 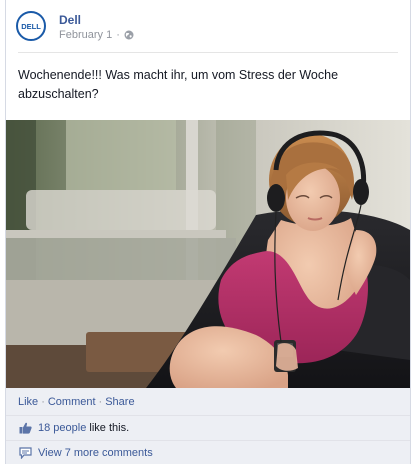 I want to click on post-date-link: February 1, so click(x=85, y=35).